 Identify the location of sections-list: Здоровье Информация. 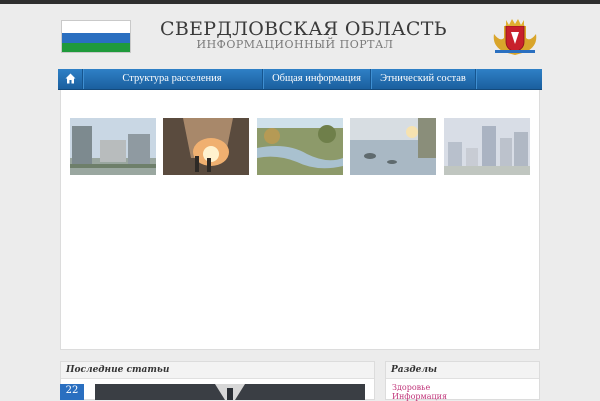
(419, 392).